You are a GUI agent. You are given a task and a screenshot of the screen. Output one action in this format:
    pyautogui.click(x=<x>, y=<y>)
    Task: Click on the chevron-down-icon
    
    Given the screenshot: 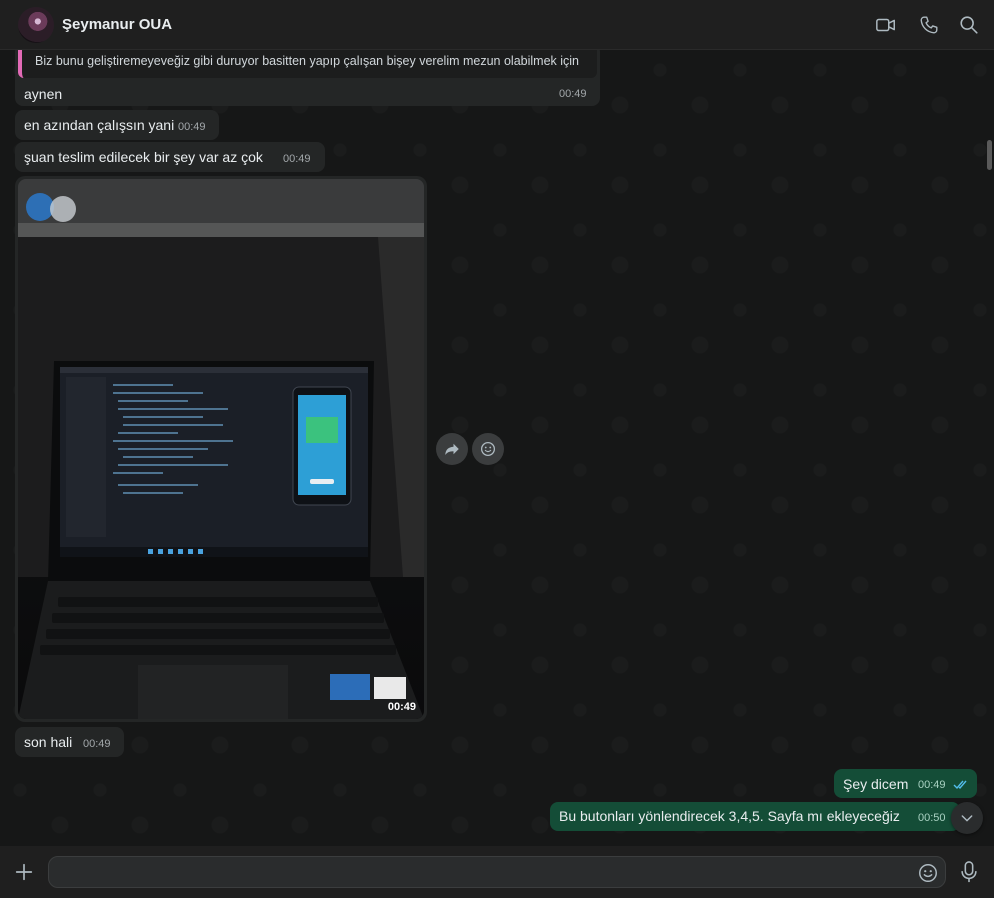 What is the action you would take?
    pyautogui.click(x=967, y=818)
    